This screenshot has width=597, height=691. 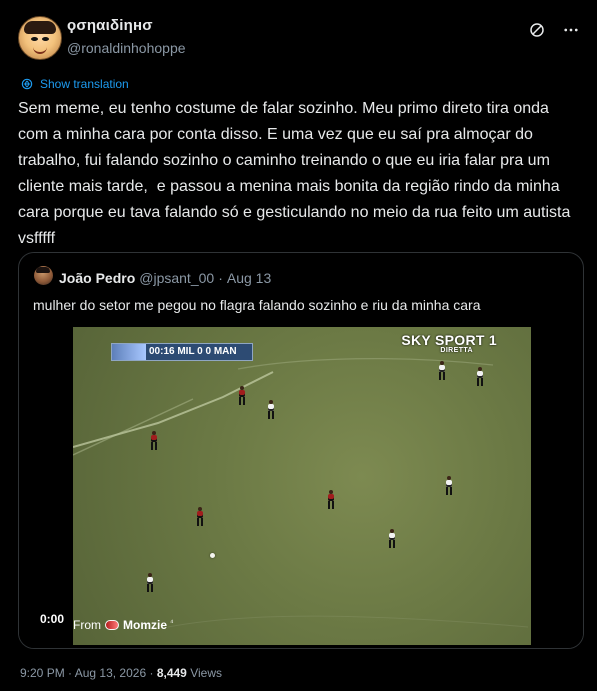 I want to click on quoted-author-avatar, so click(x=43, y=275).